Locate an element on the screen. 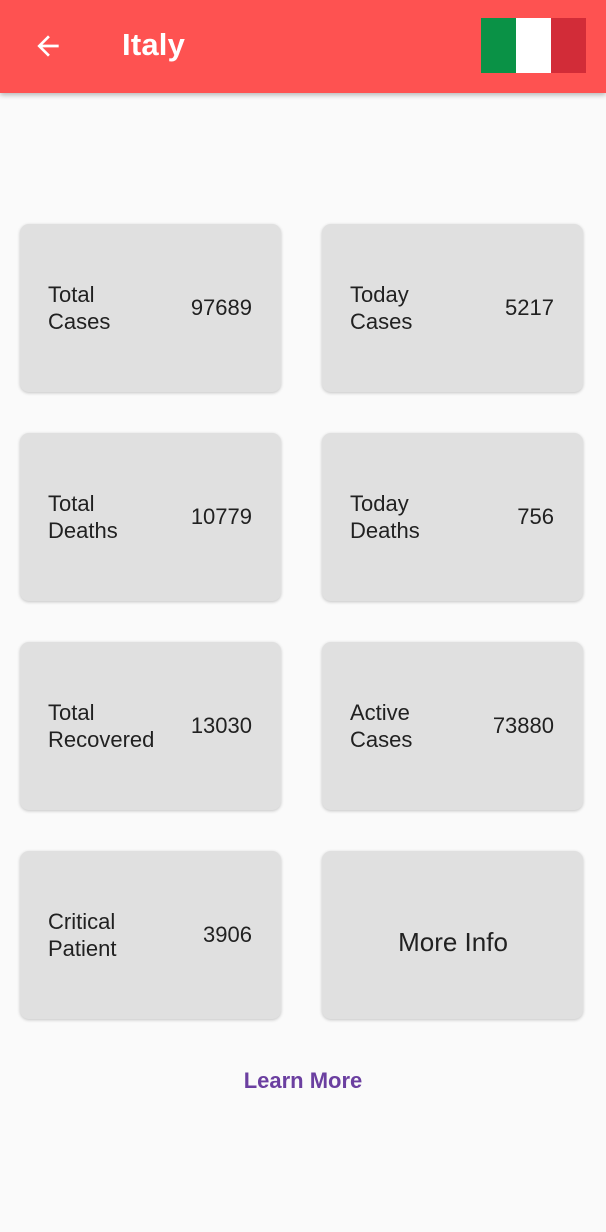 Image resolution: width=606 pixels, height=1232 pixels. stat-value: 10779 is located at coordinates (221, 516).